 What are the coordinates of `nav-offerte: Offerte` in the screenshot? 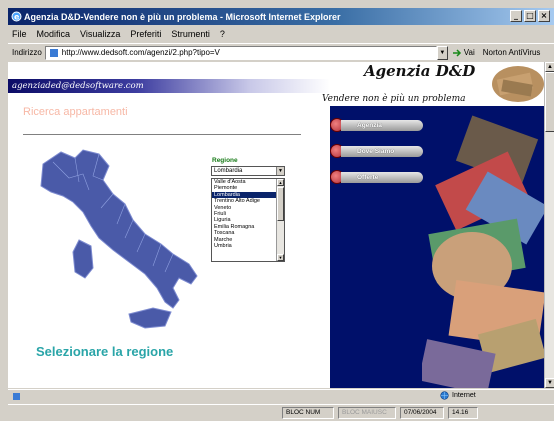 It's located at (380, 177).